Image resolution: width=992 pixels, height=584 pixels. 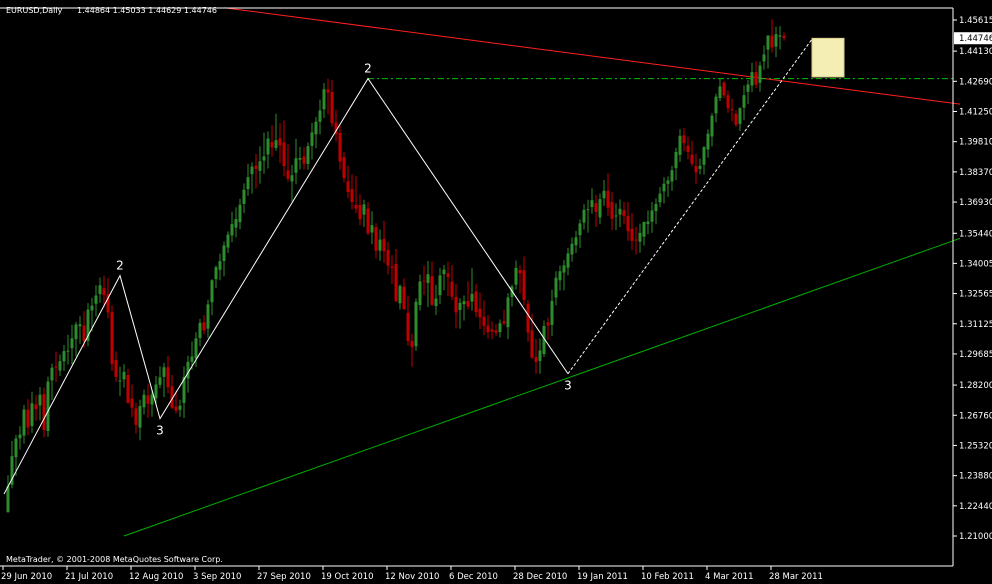 What do you see at coordinates (540, 577) in the screenshot?
I see `x-tick-label: 28 Dec 2010` at bounding box center [540, 577].